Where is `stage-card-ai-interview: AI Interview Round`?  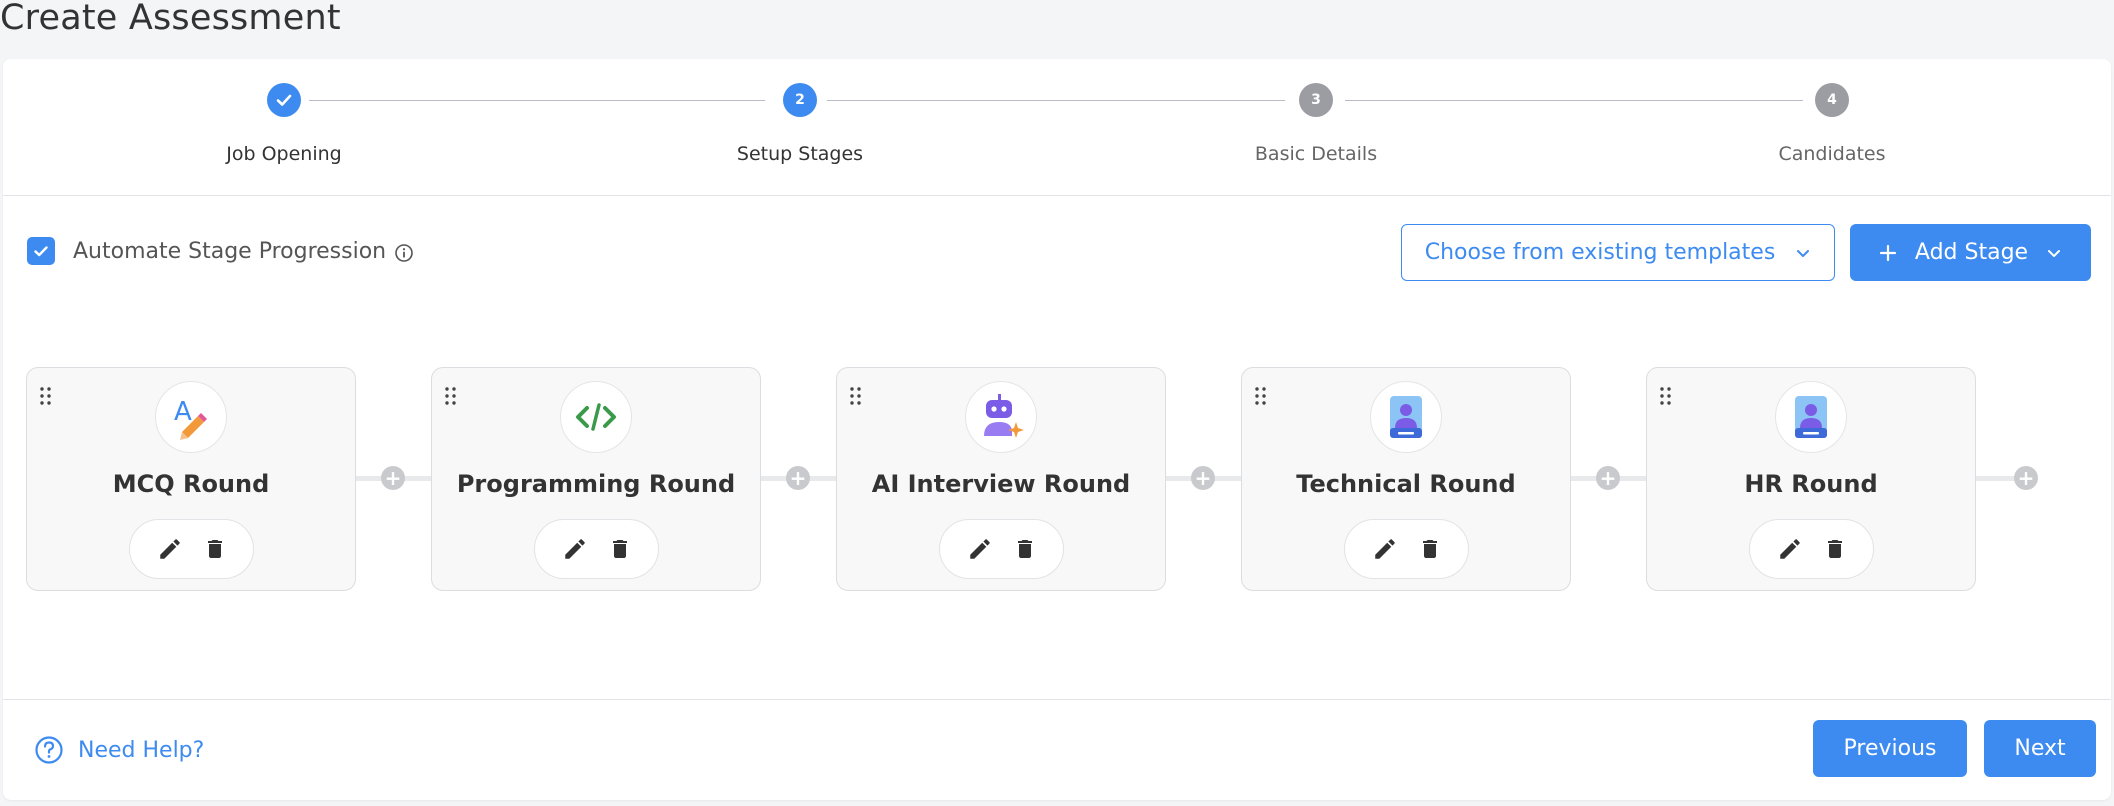
stage-card-ai-interview: AI Interview Round is located at coordinates (1001, 479).